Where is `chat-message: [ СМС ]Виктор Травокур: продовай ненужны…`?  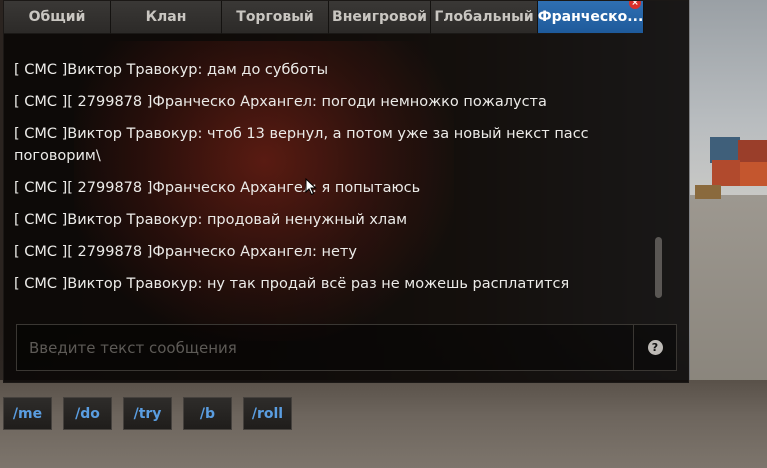
chat-message: [ СМС ]Виктор Травокур: продовай ненужны… is located at coordinates (211, 220).